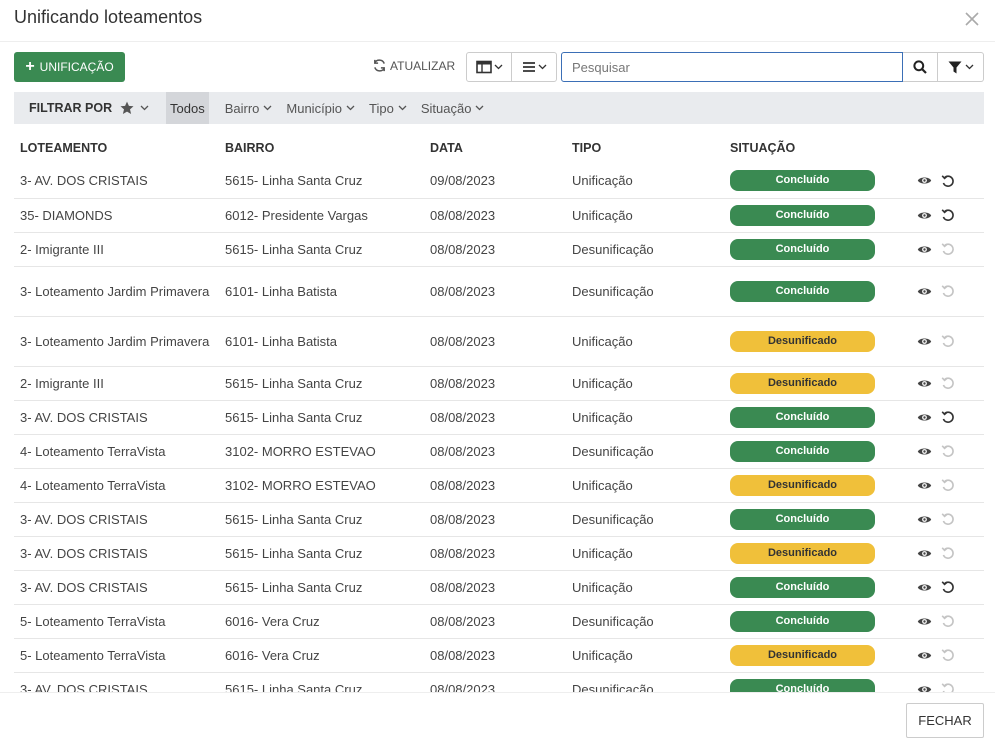  What do you see at coordinates (321, 290) in the screenshot?
I see `cell-bairro: 6101- Linha Batista` at bounding box center [321, 290].